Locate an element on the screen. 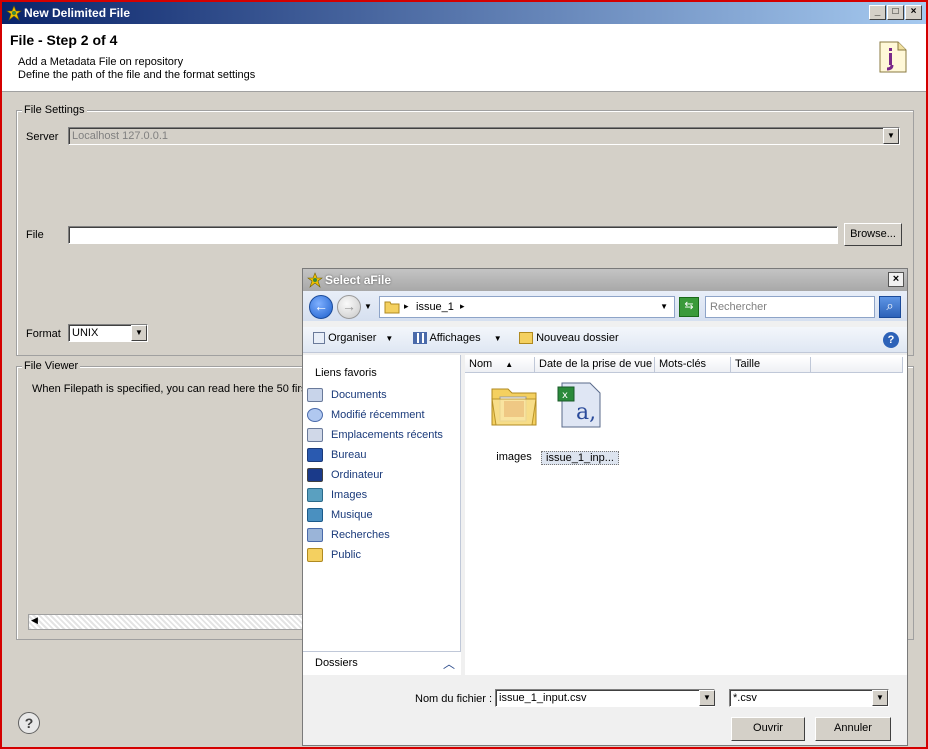 This screenshot has width=928, height=749. back-arrow-icon: ← is located at coordinates (321, 307).